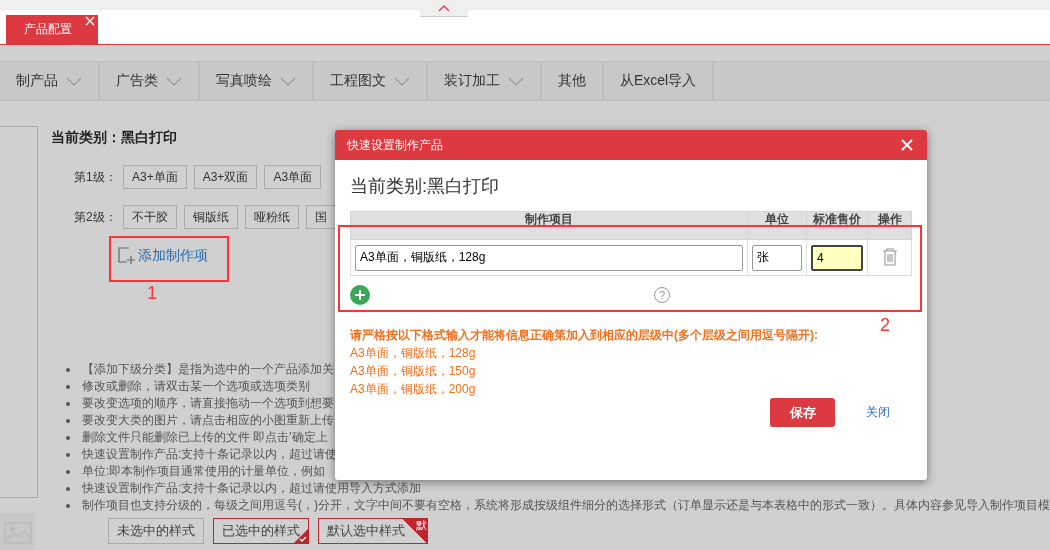 This screenshot has width=1050, height=550. What do you see at coordinates (360, 295) in the screenshot?
I see `add-row-icon` at bounding box center [360, 295].